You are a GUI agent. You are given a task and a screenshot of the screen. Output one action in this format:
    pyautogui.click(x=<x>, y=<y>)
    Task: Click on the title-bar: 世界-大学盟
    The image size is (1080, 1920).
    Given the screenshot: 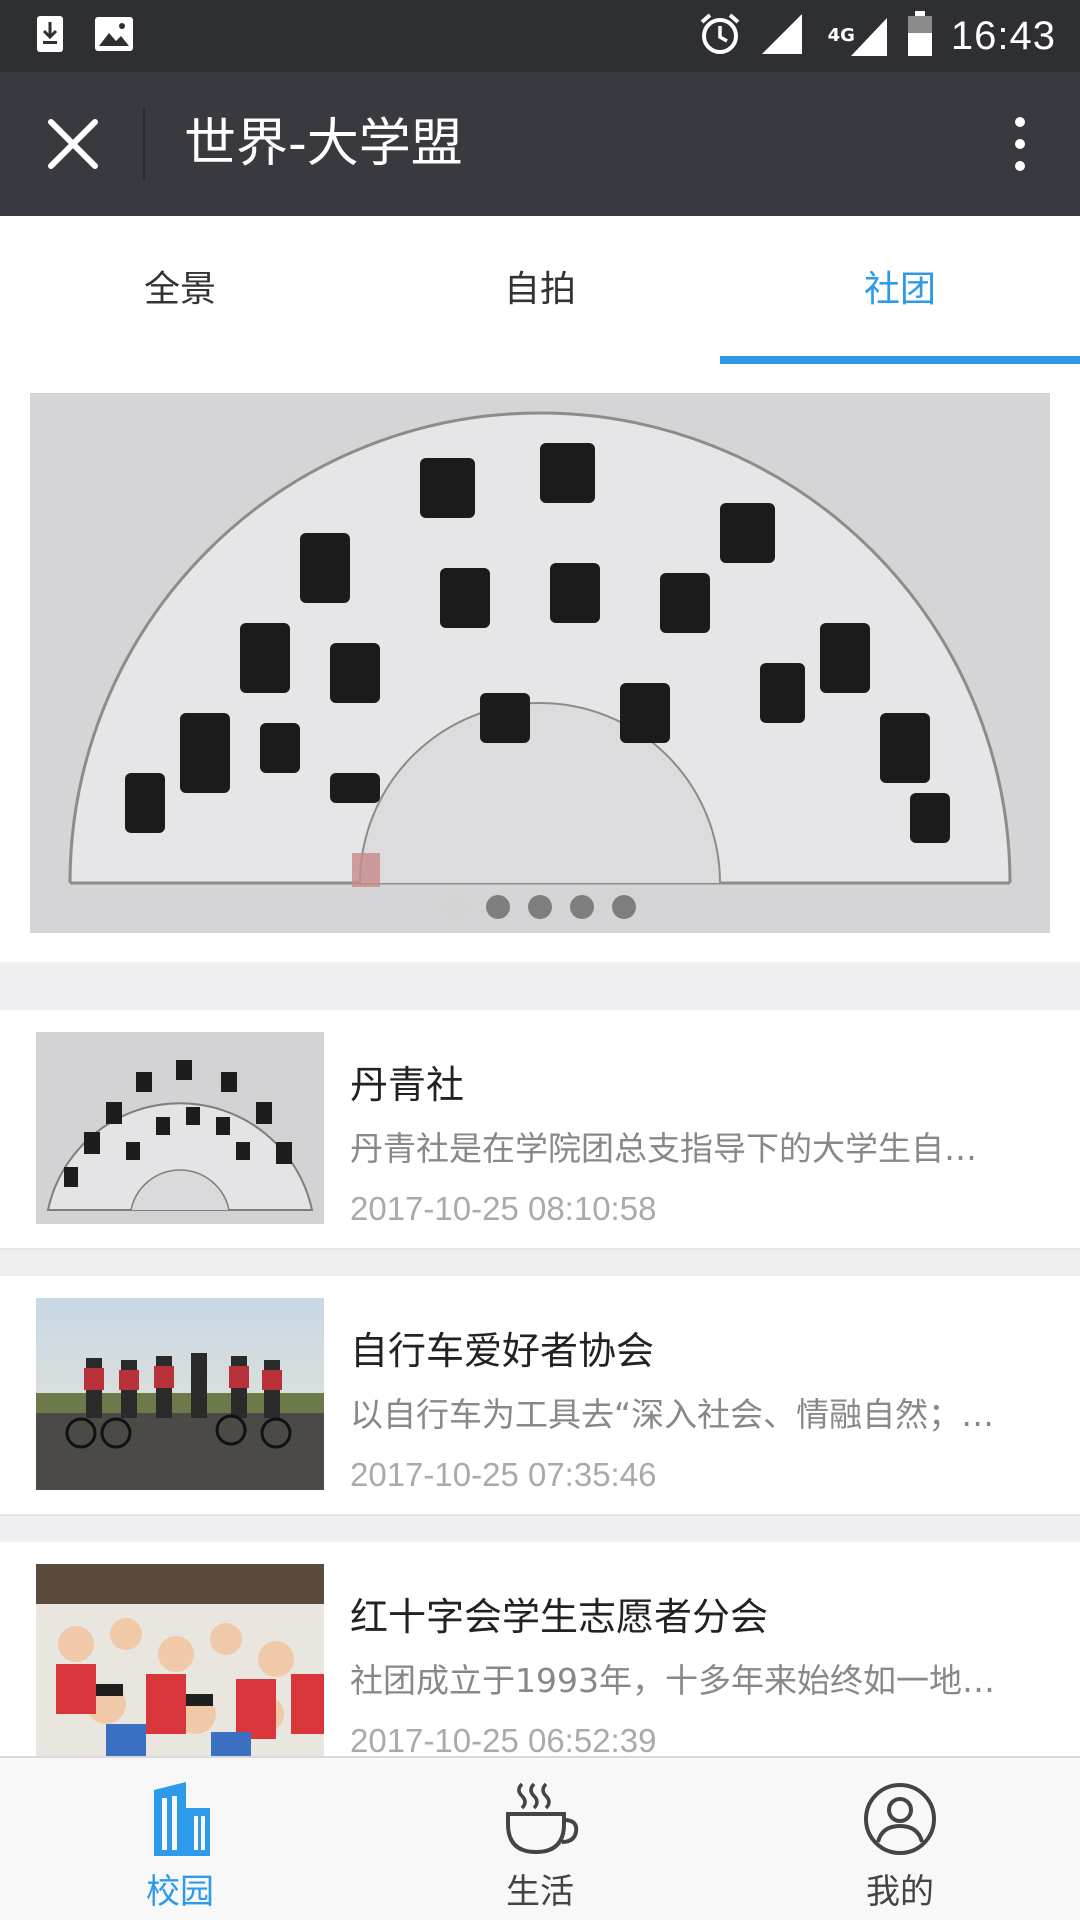 What is the action you would take?
    pyautogui.click(x=540, y=144)
    